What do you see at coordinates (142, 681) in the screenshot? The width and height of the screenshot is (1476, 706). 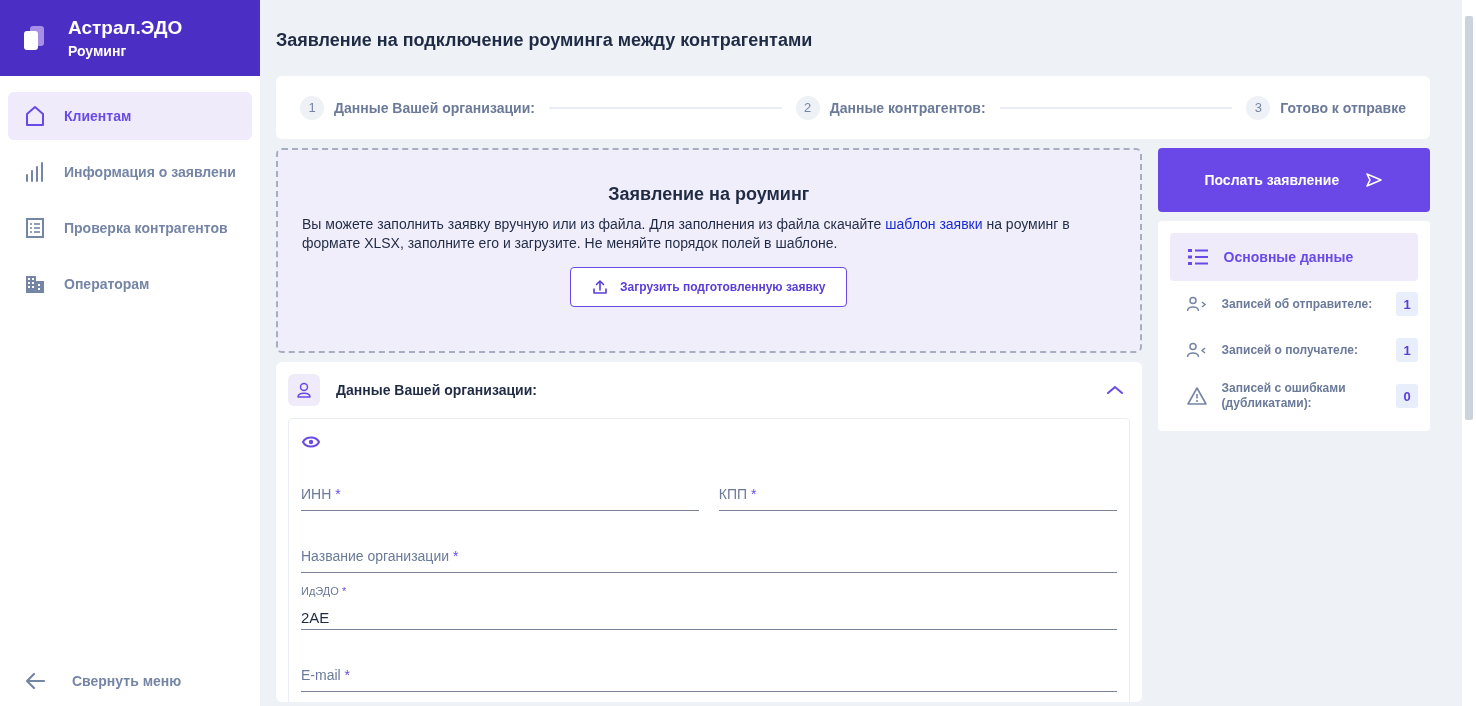 I see `collapse-menu-button: Свернуть меню` at bounding box center [142, 681].